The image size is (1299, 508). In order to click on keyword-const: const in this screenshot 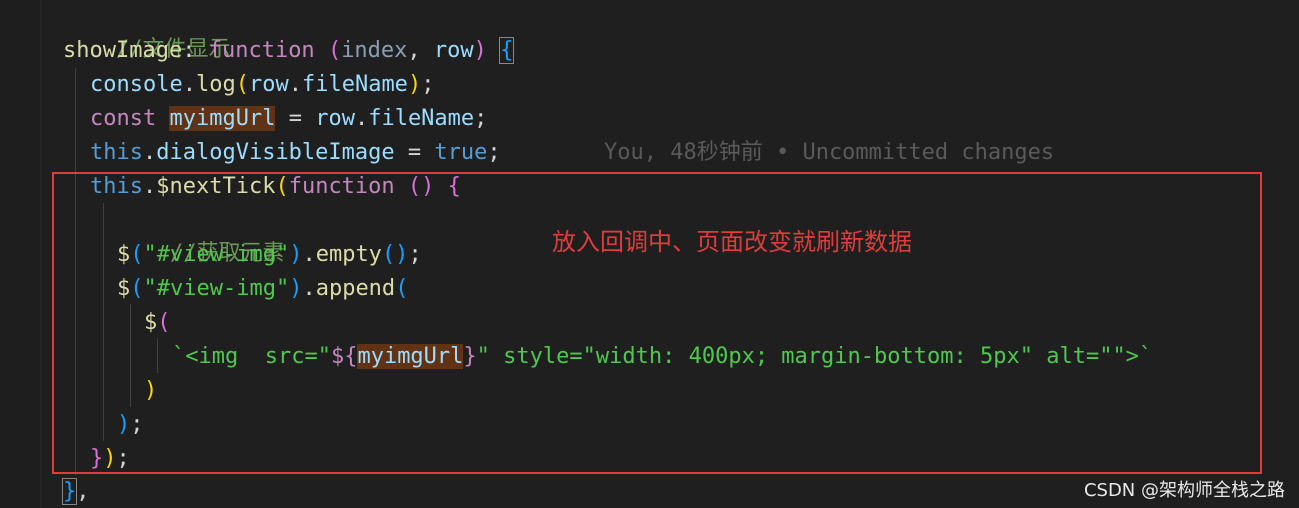, I will do `click(123, 118)`.